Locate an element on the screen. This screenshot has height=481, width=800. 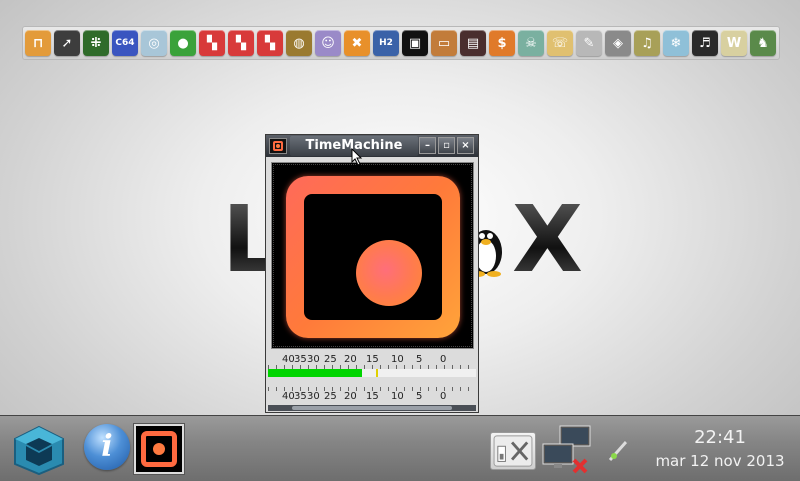
timemachine-icon: ▣ is located at coordinates (415, 43).